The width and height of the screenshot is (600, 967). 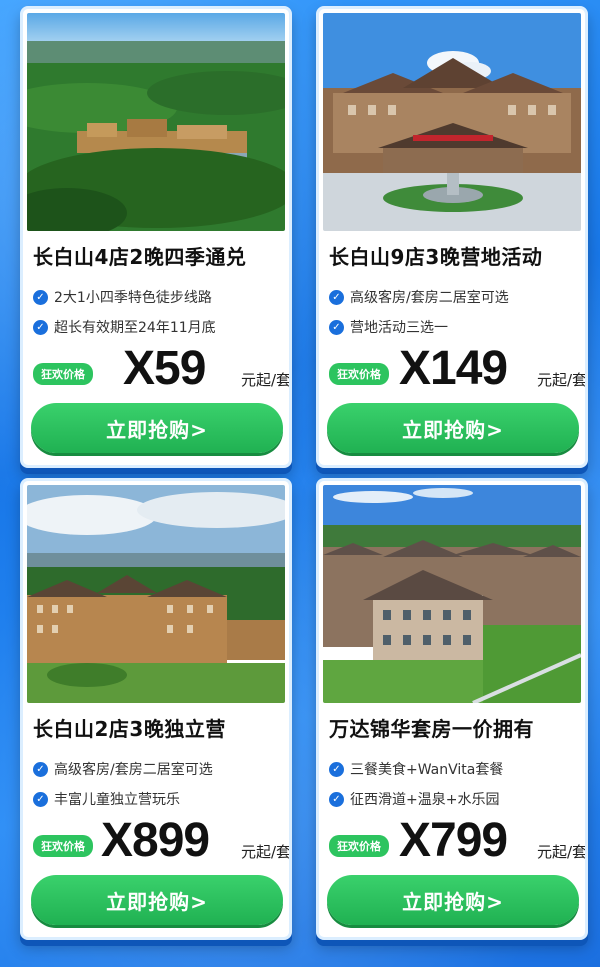 What do you see at coordinates (453, 840) in the screenshot?
I see `price-value: X799` at bounding box center [453, 840].